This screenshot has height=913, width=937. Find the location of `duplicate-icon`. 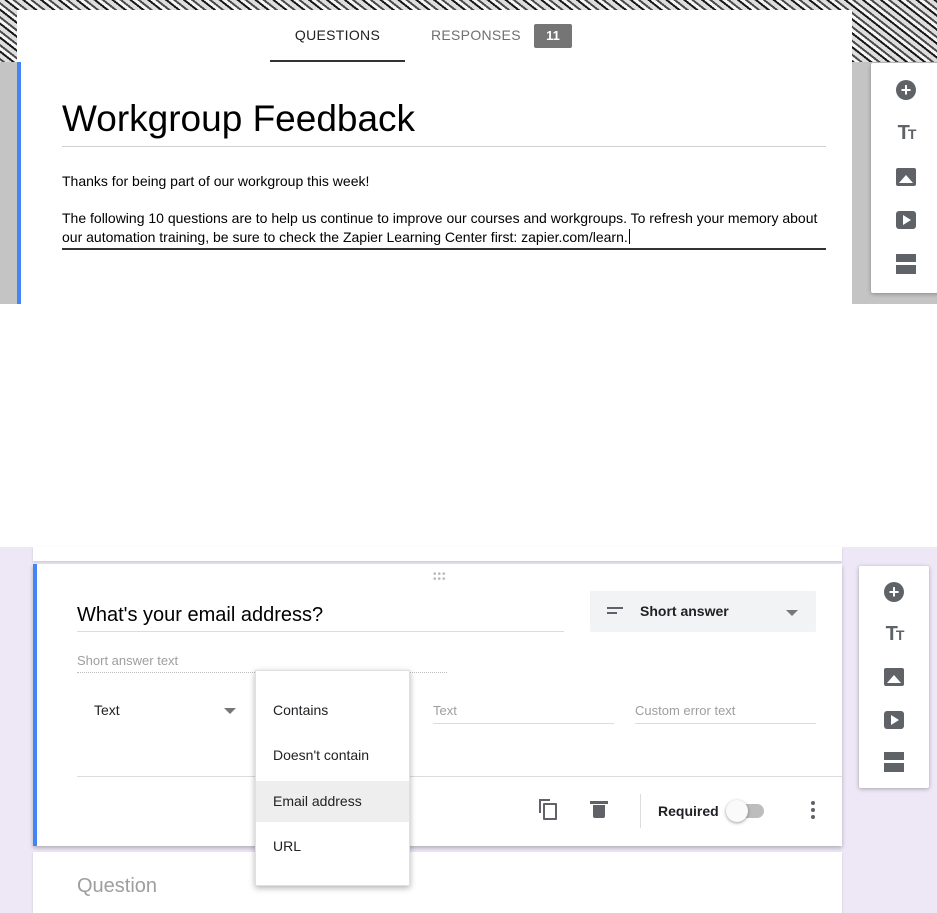

duplicate-icon is located at coordinates (548, 809).